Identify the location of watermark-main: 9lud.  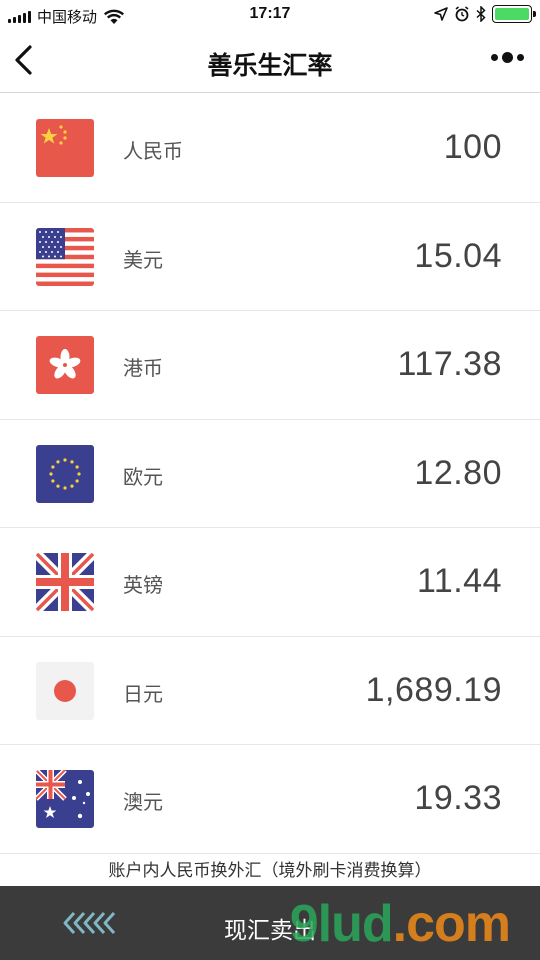
(341, 924).